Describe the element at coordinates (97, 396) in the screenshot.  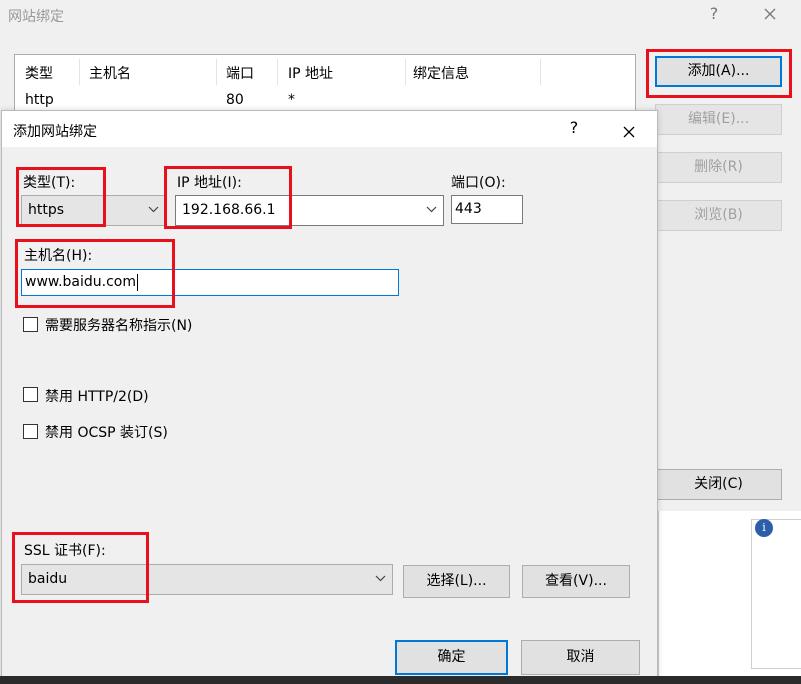
I see `disable-http2-label: 禁用 HTTP/2(D)` at that location.